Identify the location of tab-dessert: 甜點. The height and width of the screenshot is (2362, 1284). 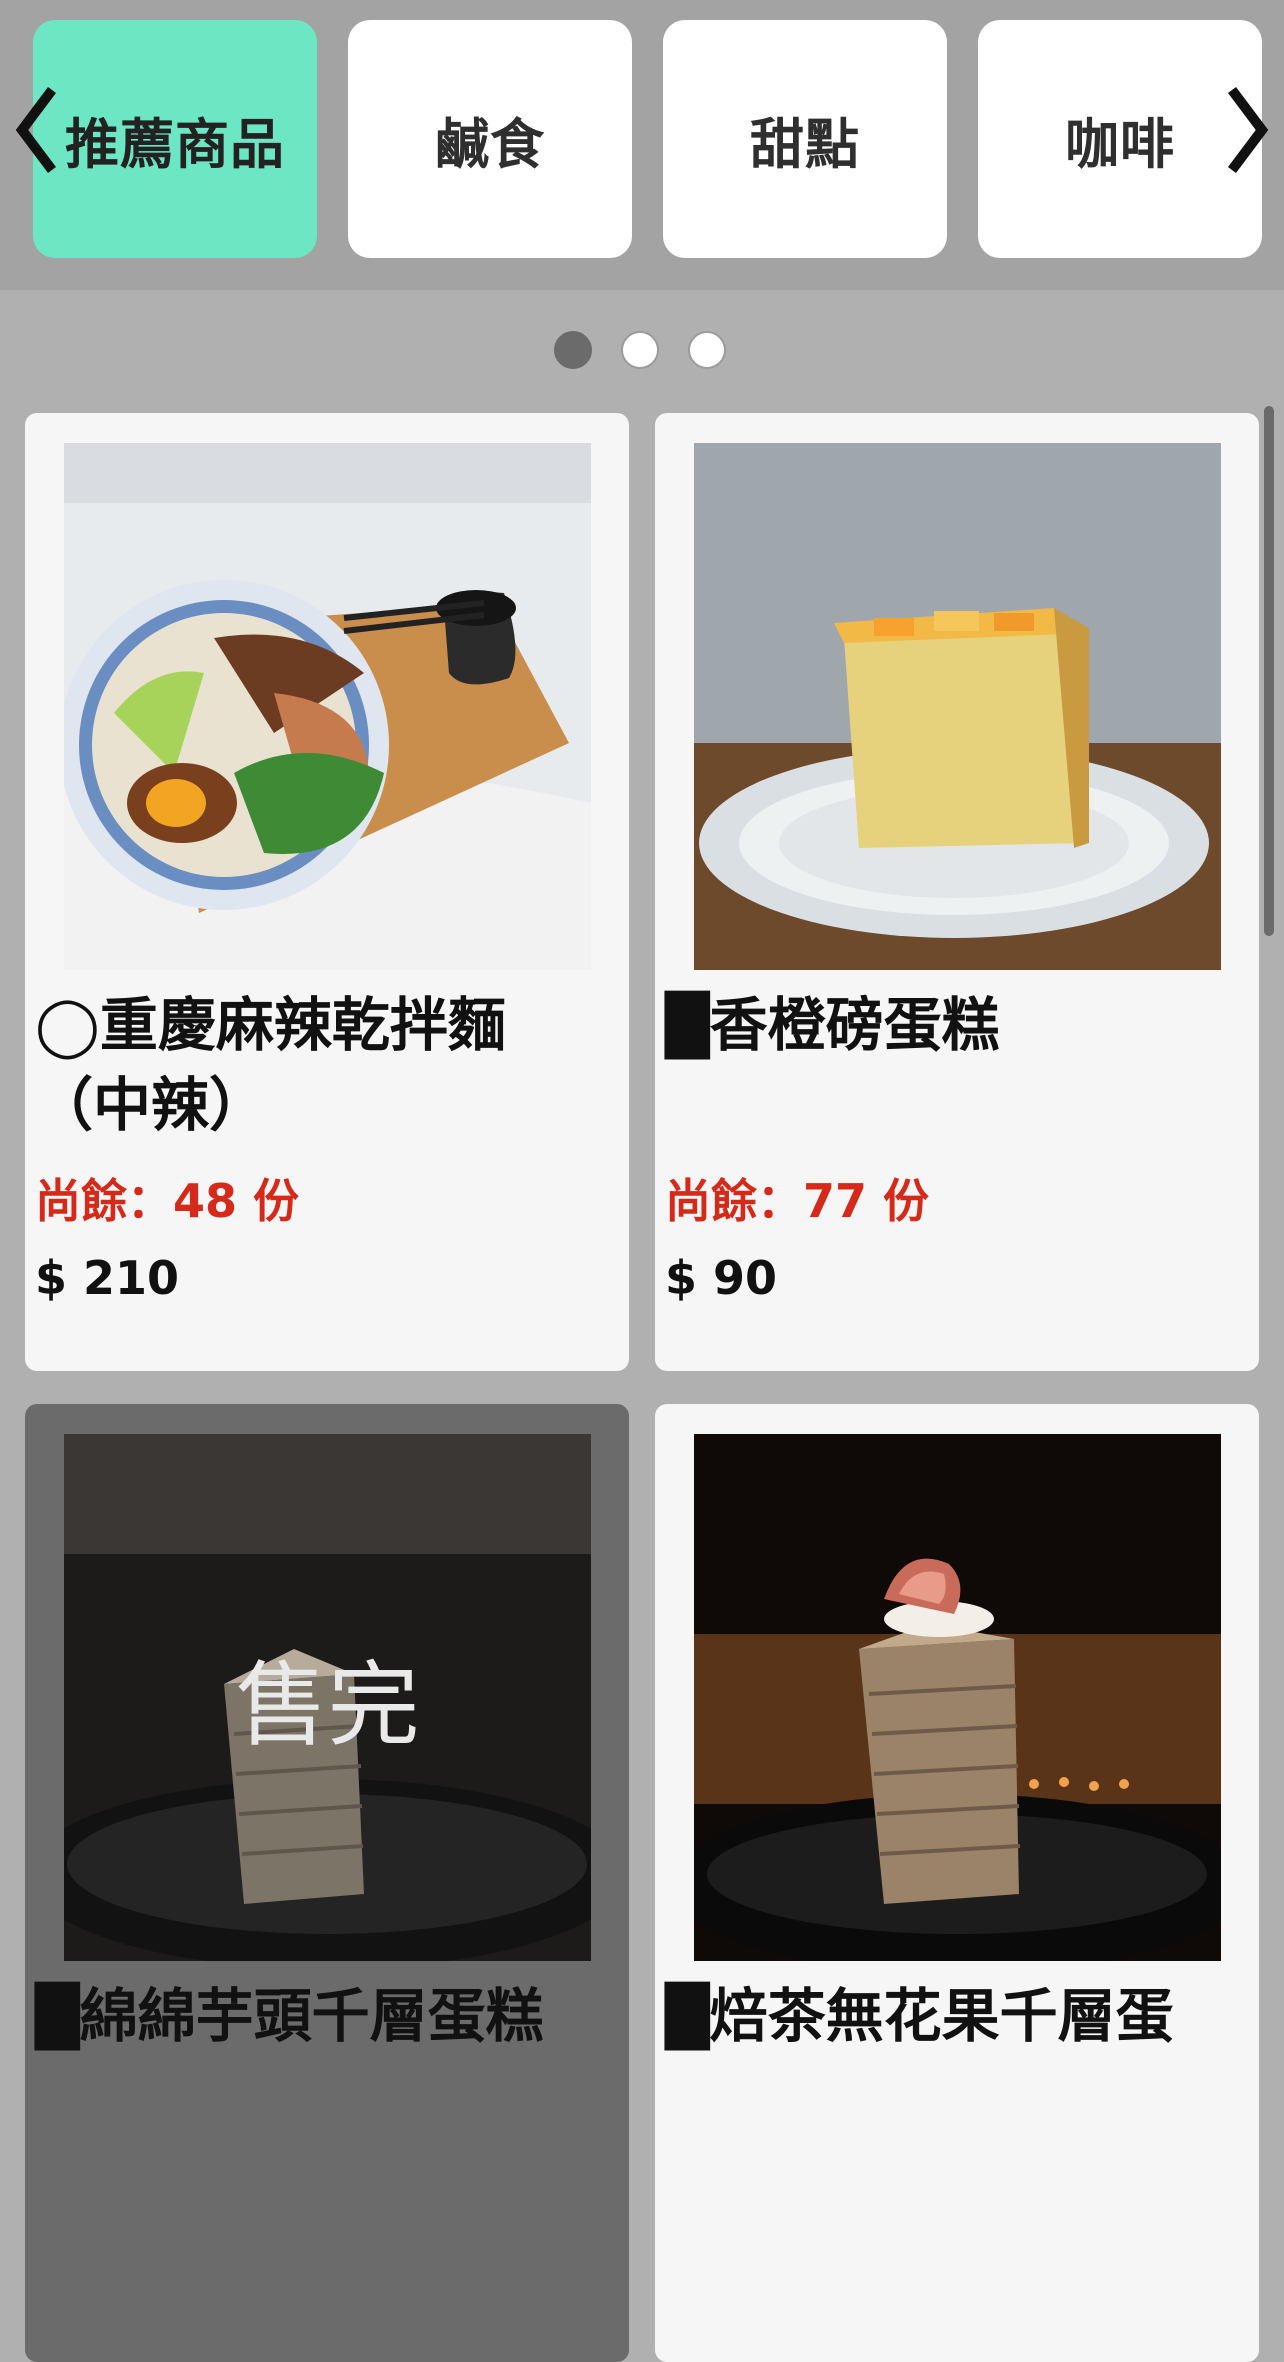
(805, 139).